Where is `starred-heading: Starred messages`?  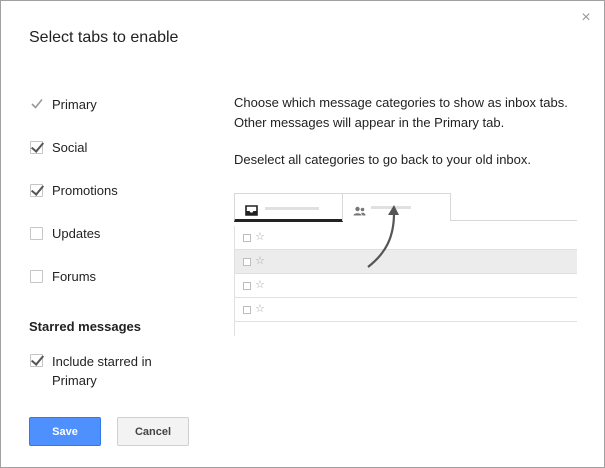 starred-heading: Starred messages is located at coordinates (85, 326).